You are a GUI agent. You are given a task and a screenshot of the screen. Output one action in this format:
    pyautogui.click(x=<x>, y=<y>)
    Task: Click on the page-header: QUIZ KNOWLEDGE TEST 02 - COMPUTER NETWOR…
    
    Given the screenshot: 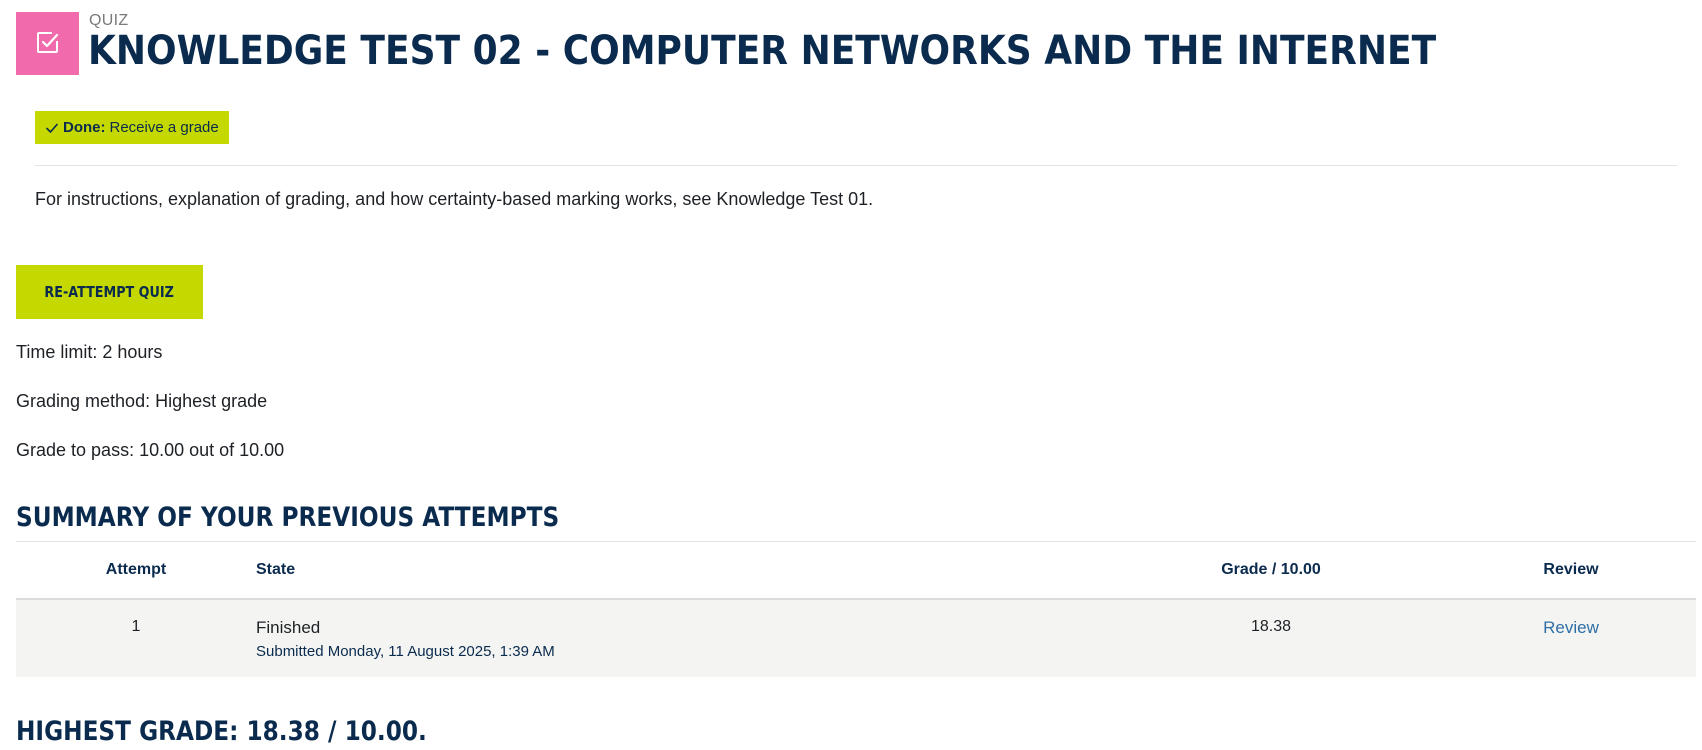 What is the action you would take?
    pyautogui.click(x=856, y=44)
    